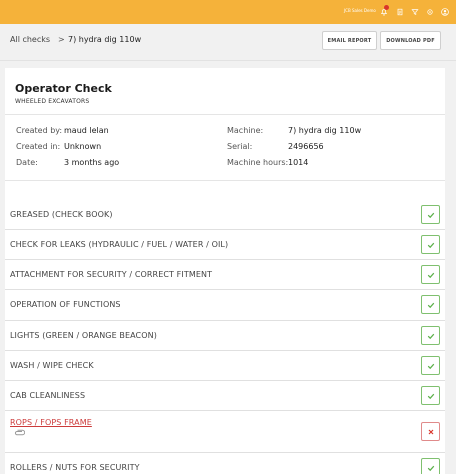  I want to click on created-by-value: maud lelan, so click(86, 130).